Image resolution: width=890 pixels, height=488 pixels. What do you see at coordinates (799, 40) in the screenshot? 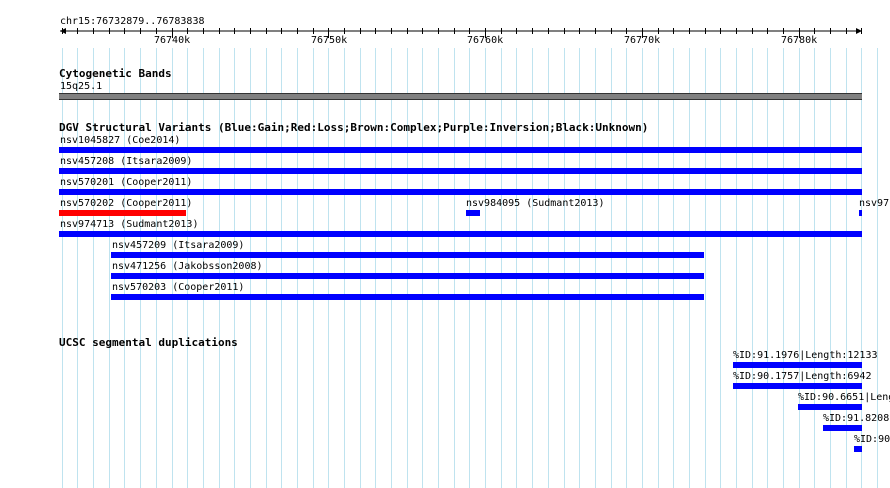
I see `ruler-tick-label: 76780k` at bounding box center [799, 40].